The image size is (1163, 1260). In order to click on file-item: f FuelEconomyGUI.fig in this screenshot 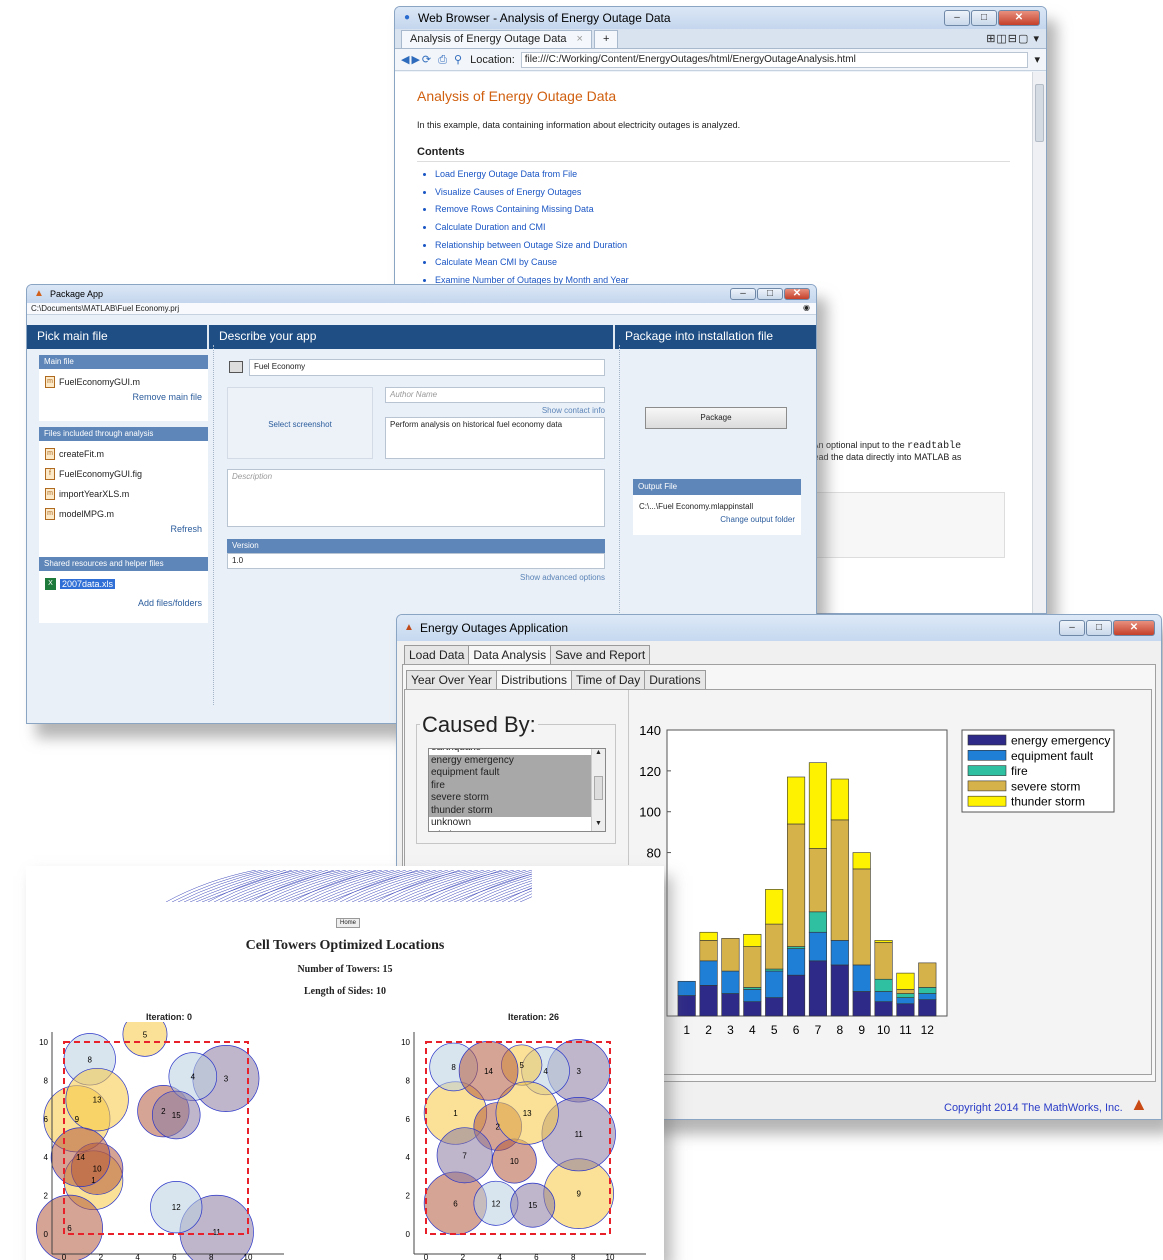, I will do `click(123, 474)`.